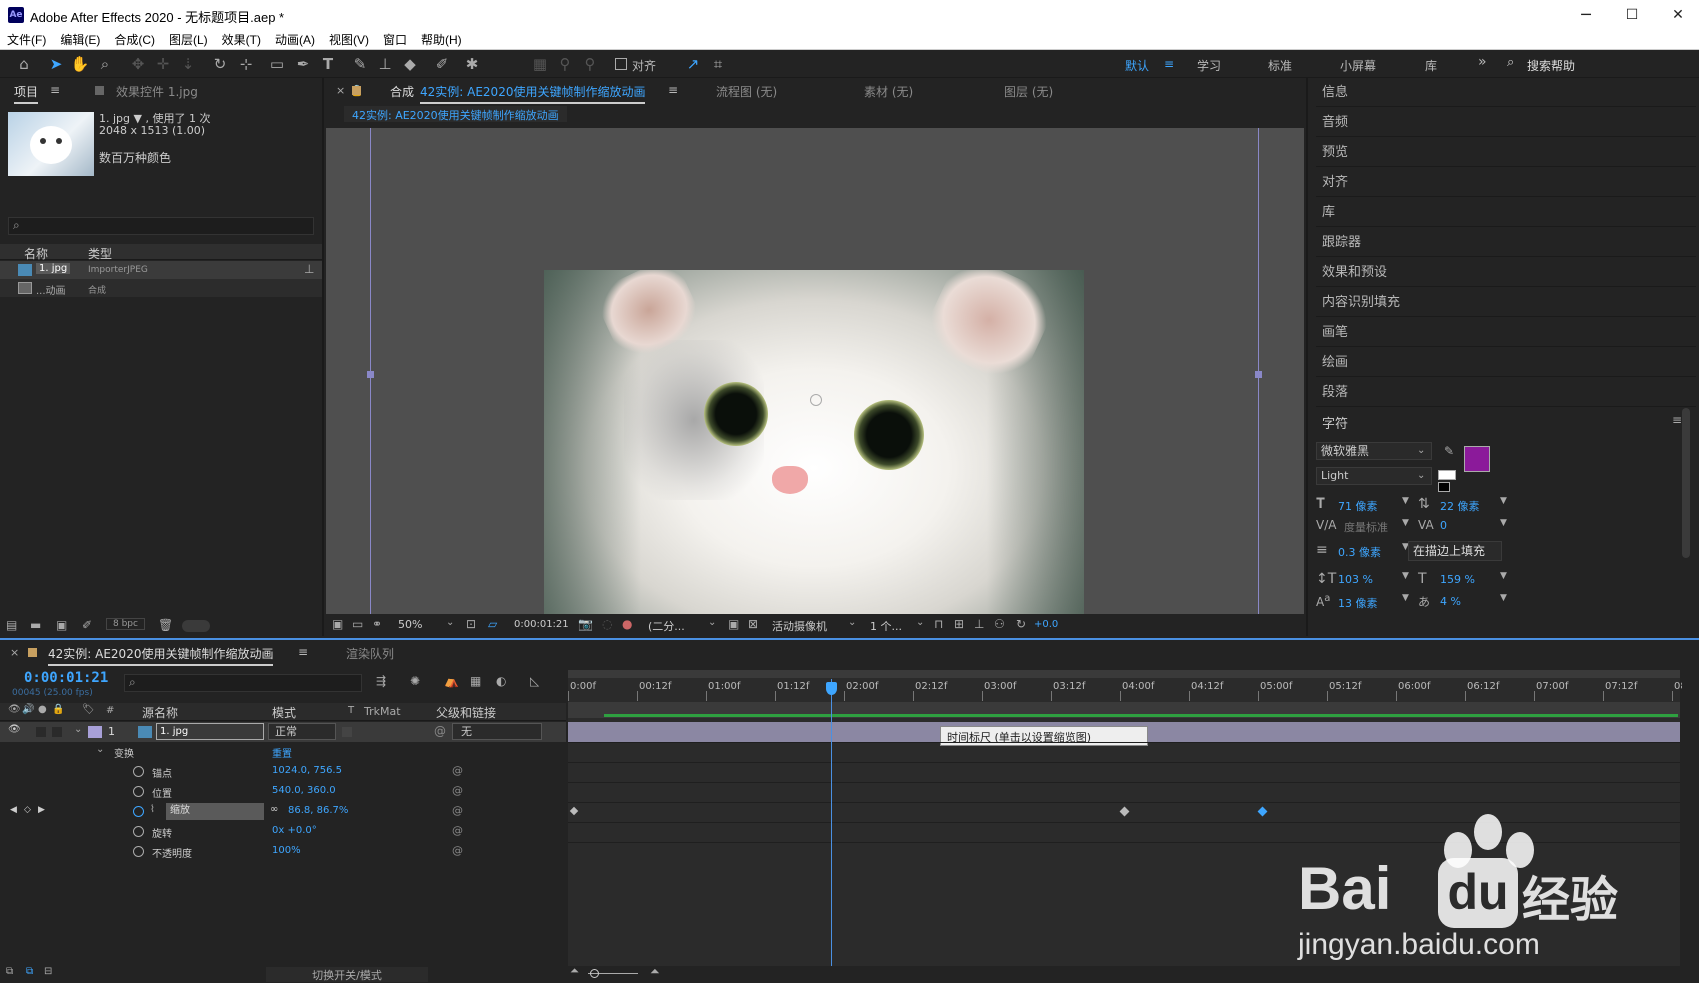 Image resolution: width=1699 pixels, height=983 pixels. What do you see at coordinates (286, 850) in the screenshot?
I see `property-value: 100%` at bounding box center [286, 850].